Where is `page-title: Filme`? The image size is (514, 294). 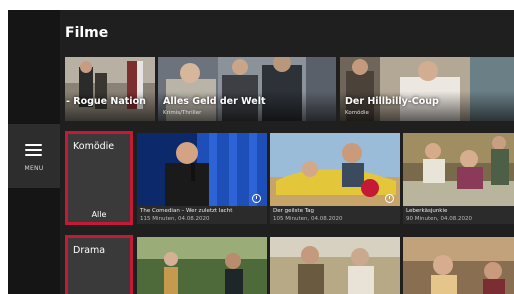 page-title: Filme is located at coordinates (87, 33).